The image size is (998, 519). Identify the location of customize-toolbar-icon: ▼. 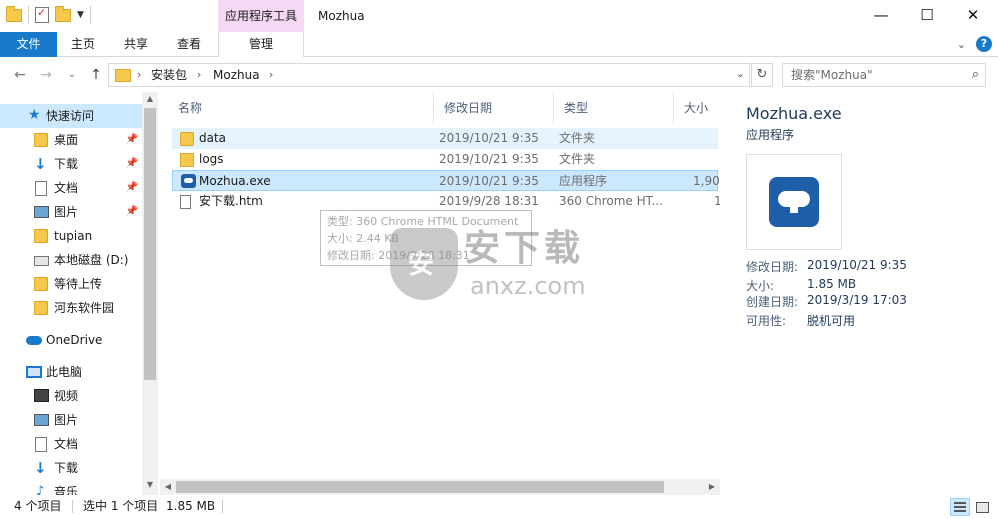
(80, 15).